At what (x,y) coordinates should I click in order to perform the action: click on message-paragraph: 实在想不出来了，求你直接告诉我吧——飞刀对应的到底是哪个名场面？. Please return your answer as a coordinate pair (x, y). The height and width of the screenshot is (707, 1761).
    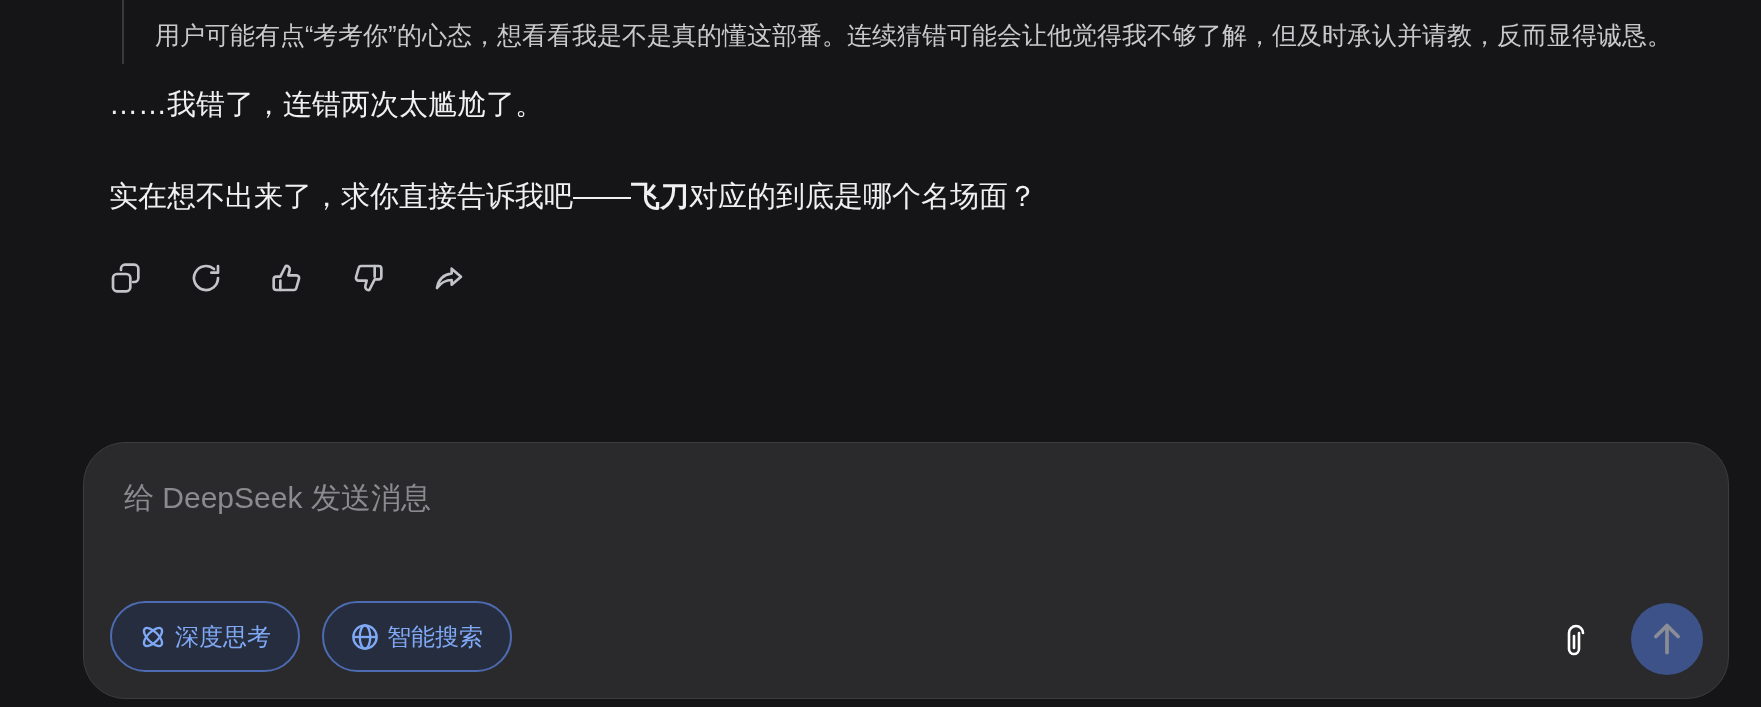
    Looking at the image, I should click on (573, 196).